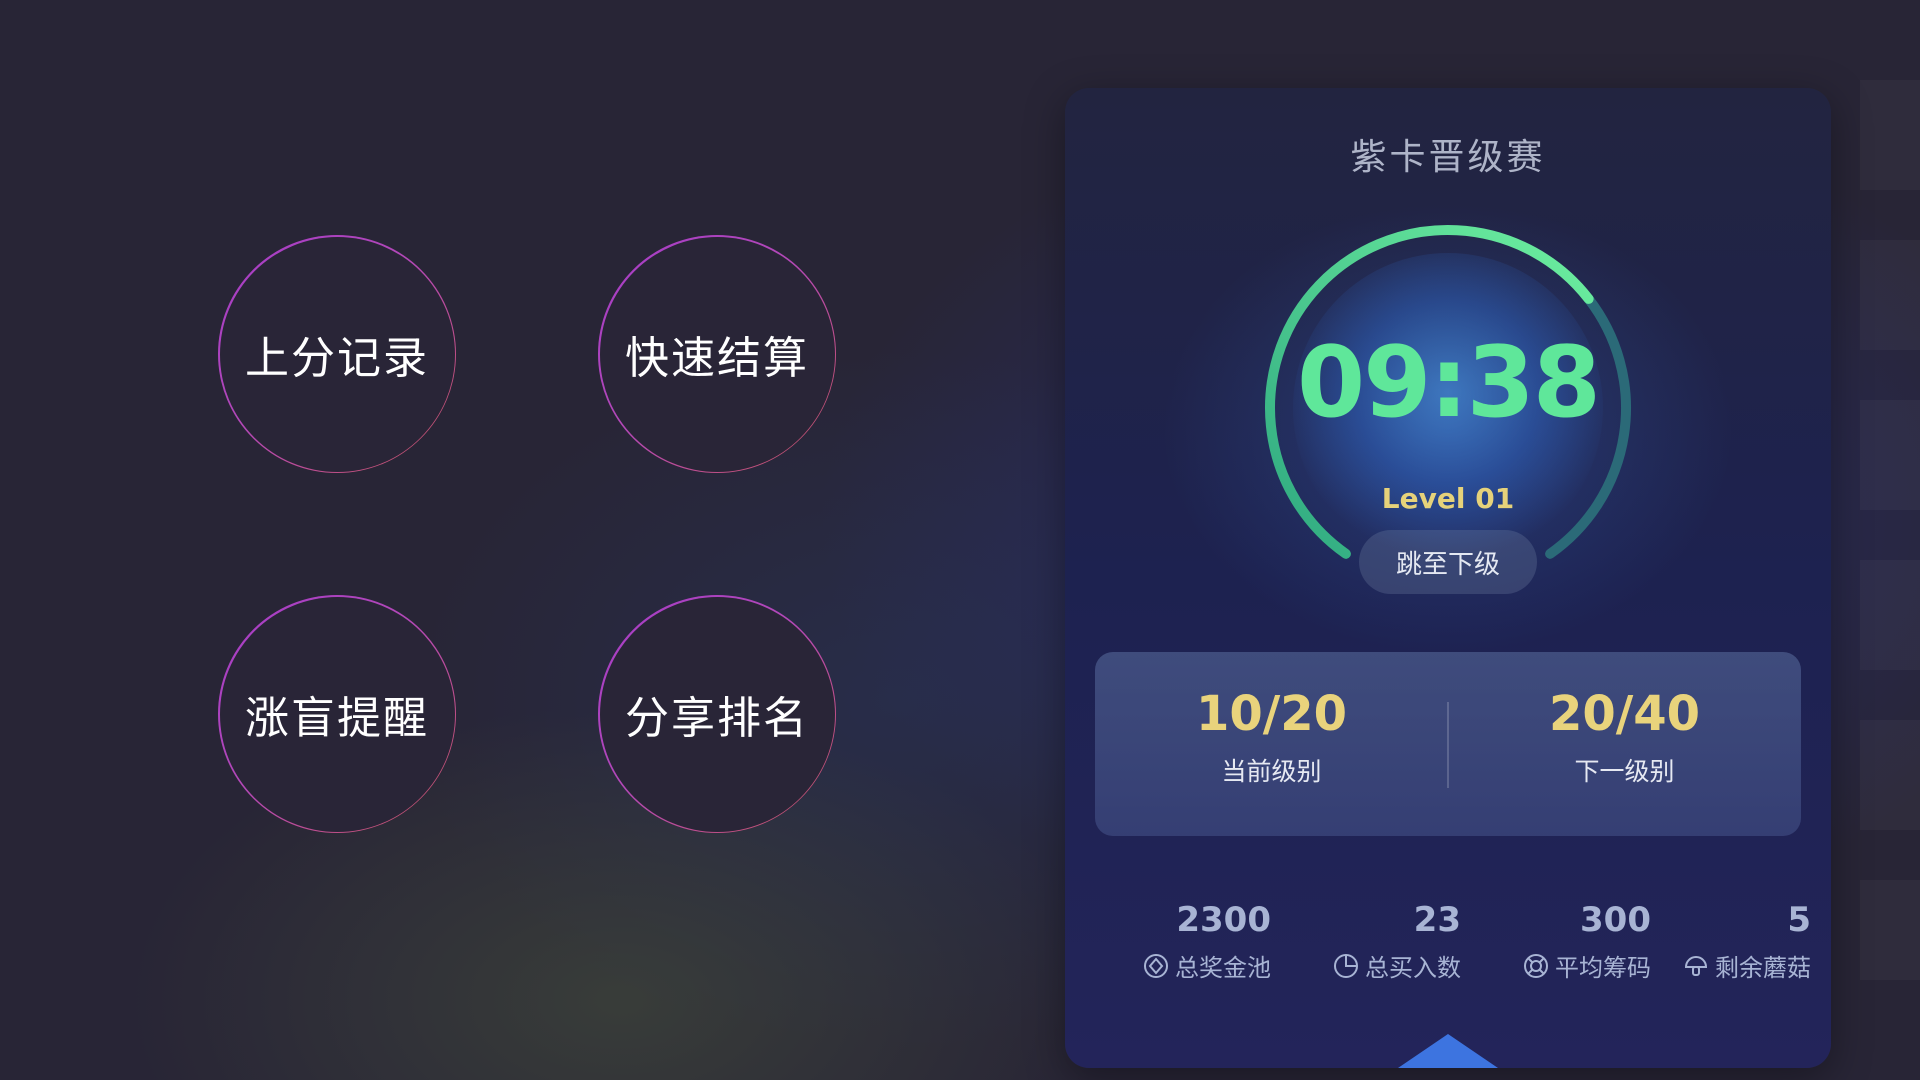 The height and width of the screenshot is (1080, 1920). I want to click on stat-prize-pool-label-row: 总奖金池, so click(1207, 965).